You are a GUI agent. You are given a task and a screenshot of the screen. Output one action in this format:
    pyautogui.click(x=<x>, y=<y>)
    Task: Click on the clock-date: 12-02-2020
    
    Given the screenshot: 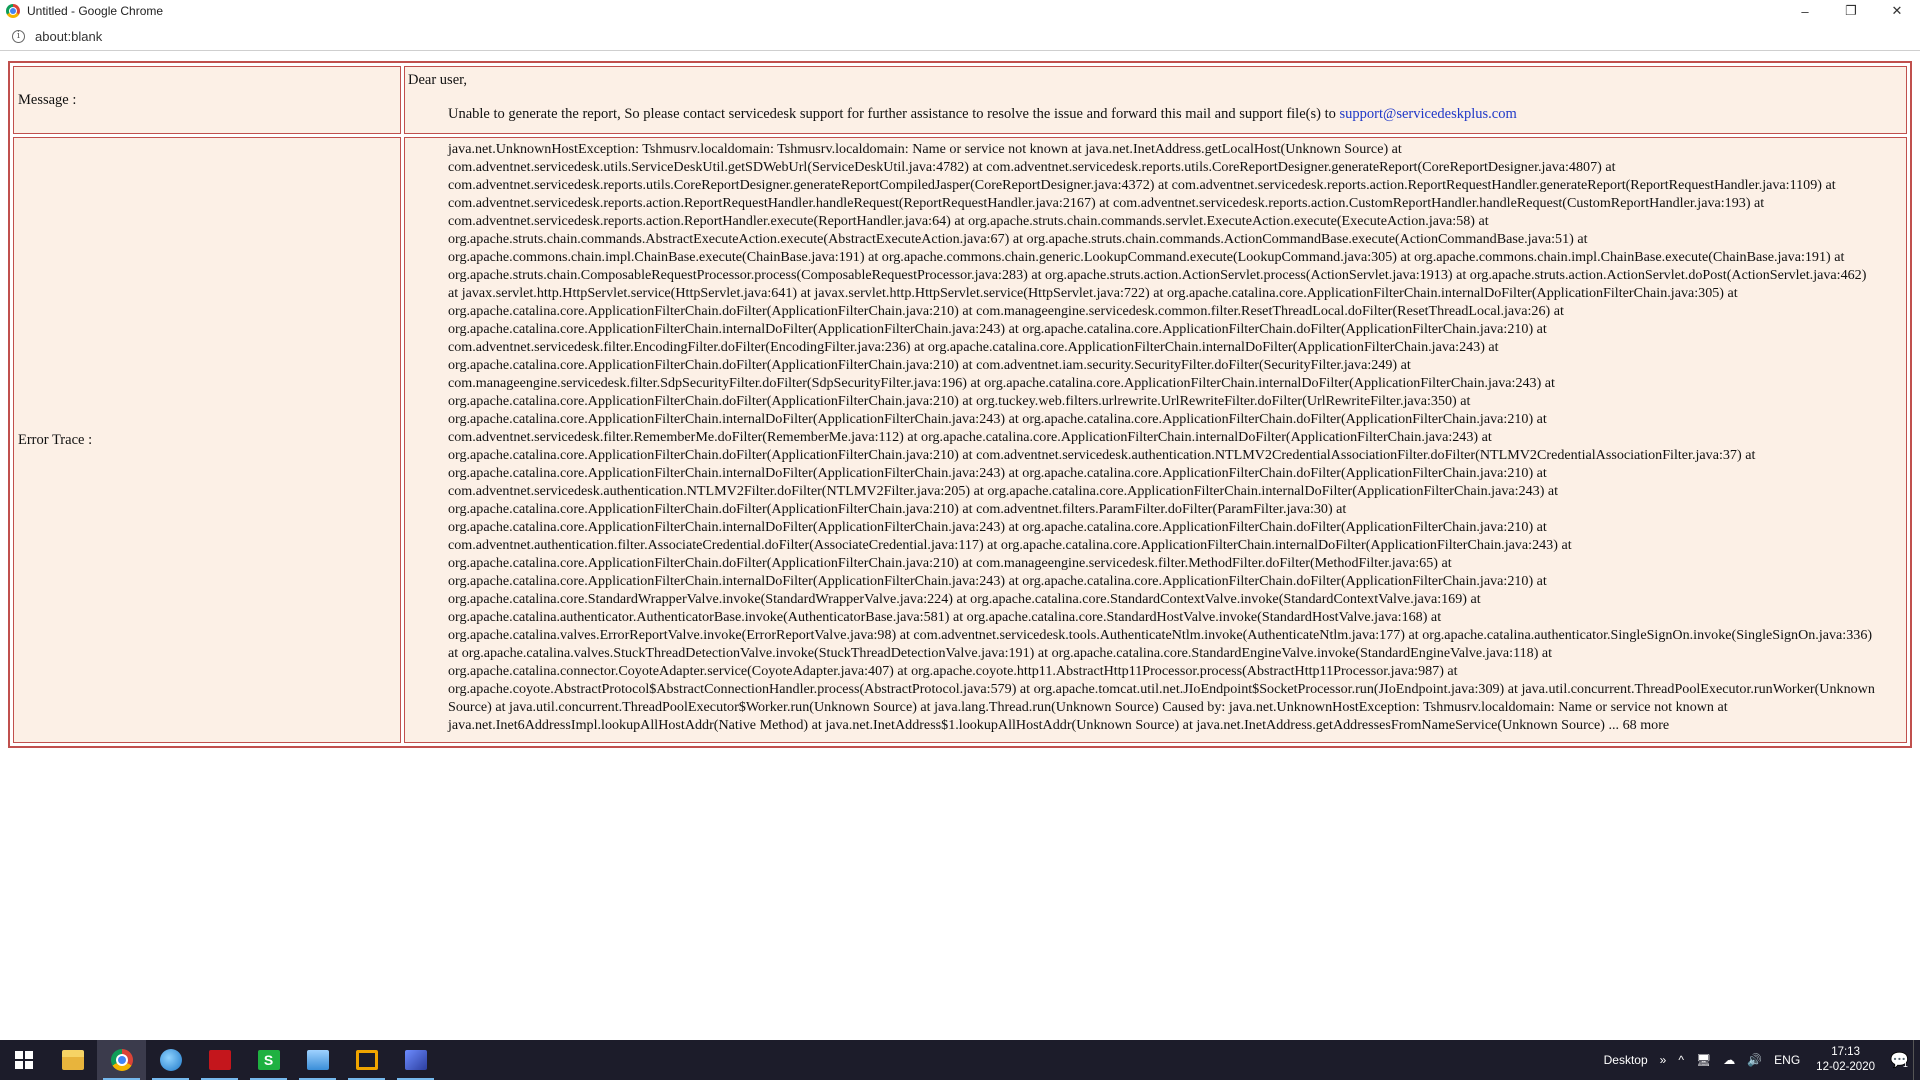 What is the action you would take?
    pyautogui.click(x=1845, y=1067)
    